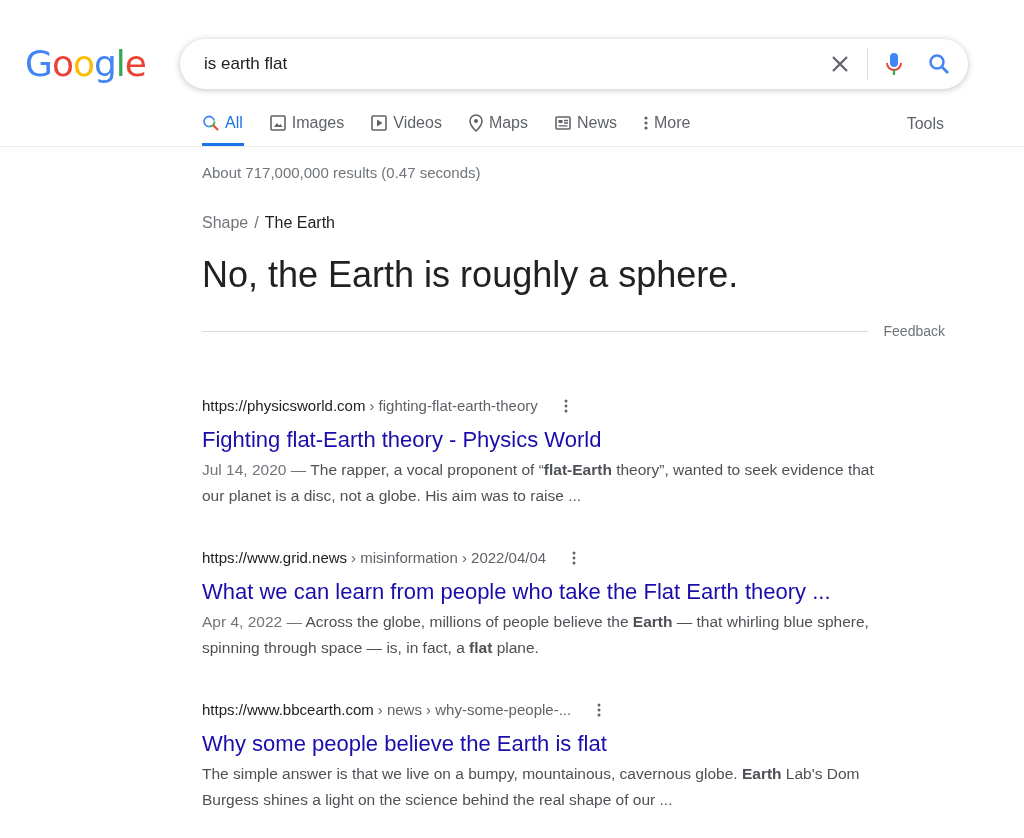 The image size is (1024, 838). What do you see at coordinates (471, 274) in the screenshot?
I see `answer-heading: No, the Earth is roughly a sphere.` at bounding box center [471, 274].